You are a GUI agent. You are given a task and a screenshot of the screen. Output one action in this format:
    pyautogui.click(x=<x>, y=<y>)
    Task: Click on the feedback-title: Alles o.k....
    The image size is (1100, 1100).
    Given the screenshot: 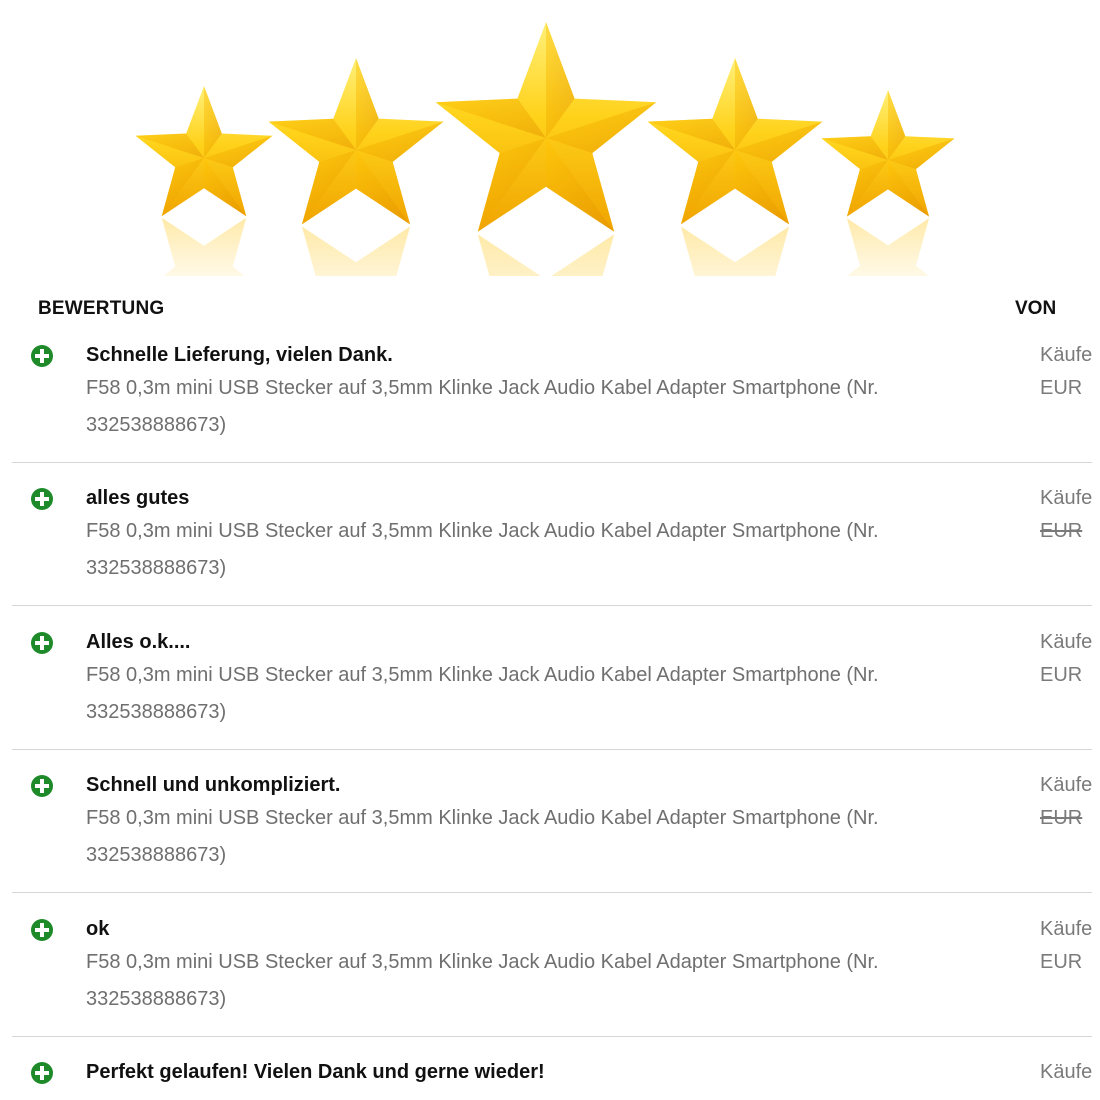 What is the action you would take?
    pyautogui.click(x=138, y=642)
    